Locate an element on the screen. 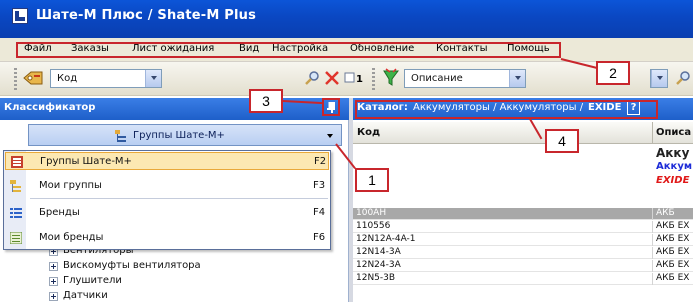  table-row: 12N24-3A АКБ EX is located at coordinates (523, 266).